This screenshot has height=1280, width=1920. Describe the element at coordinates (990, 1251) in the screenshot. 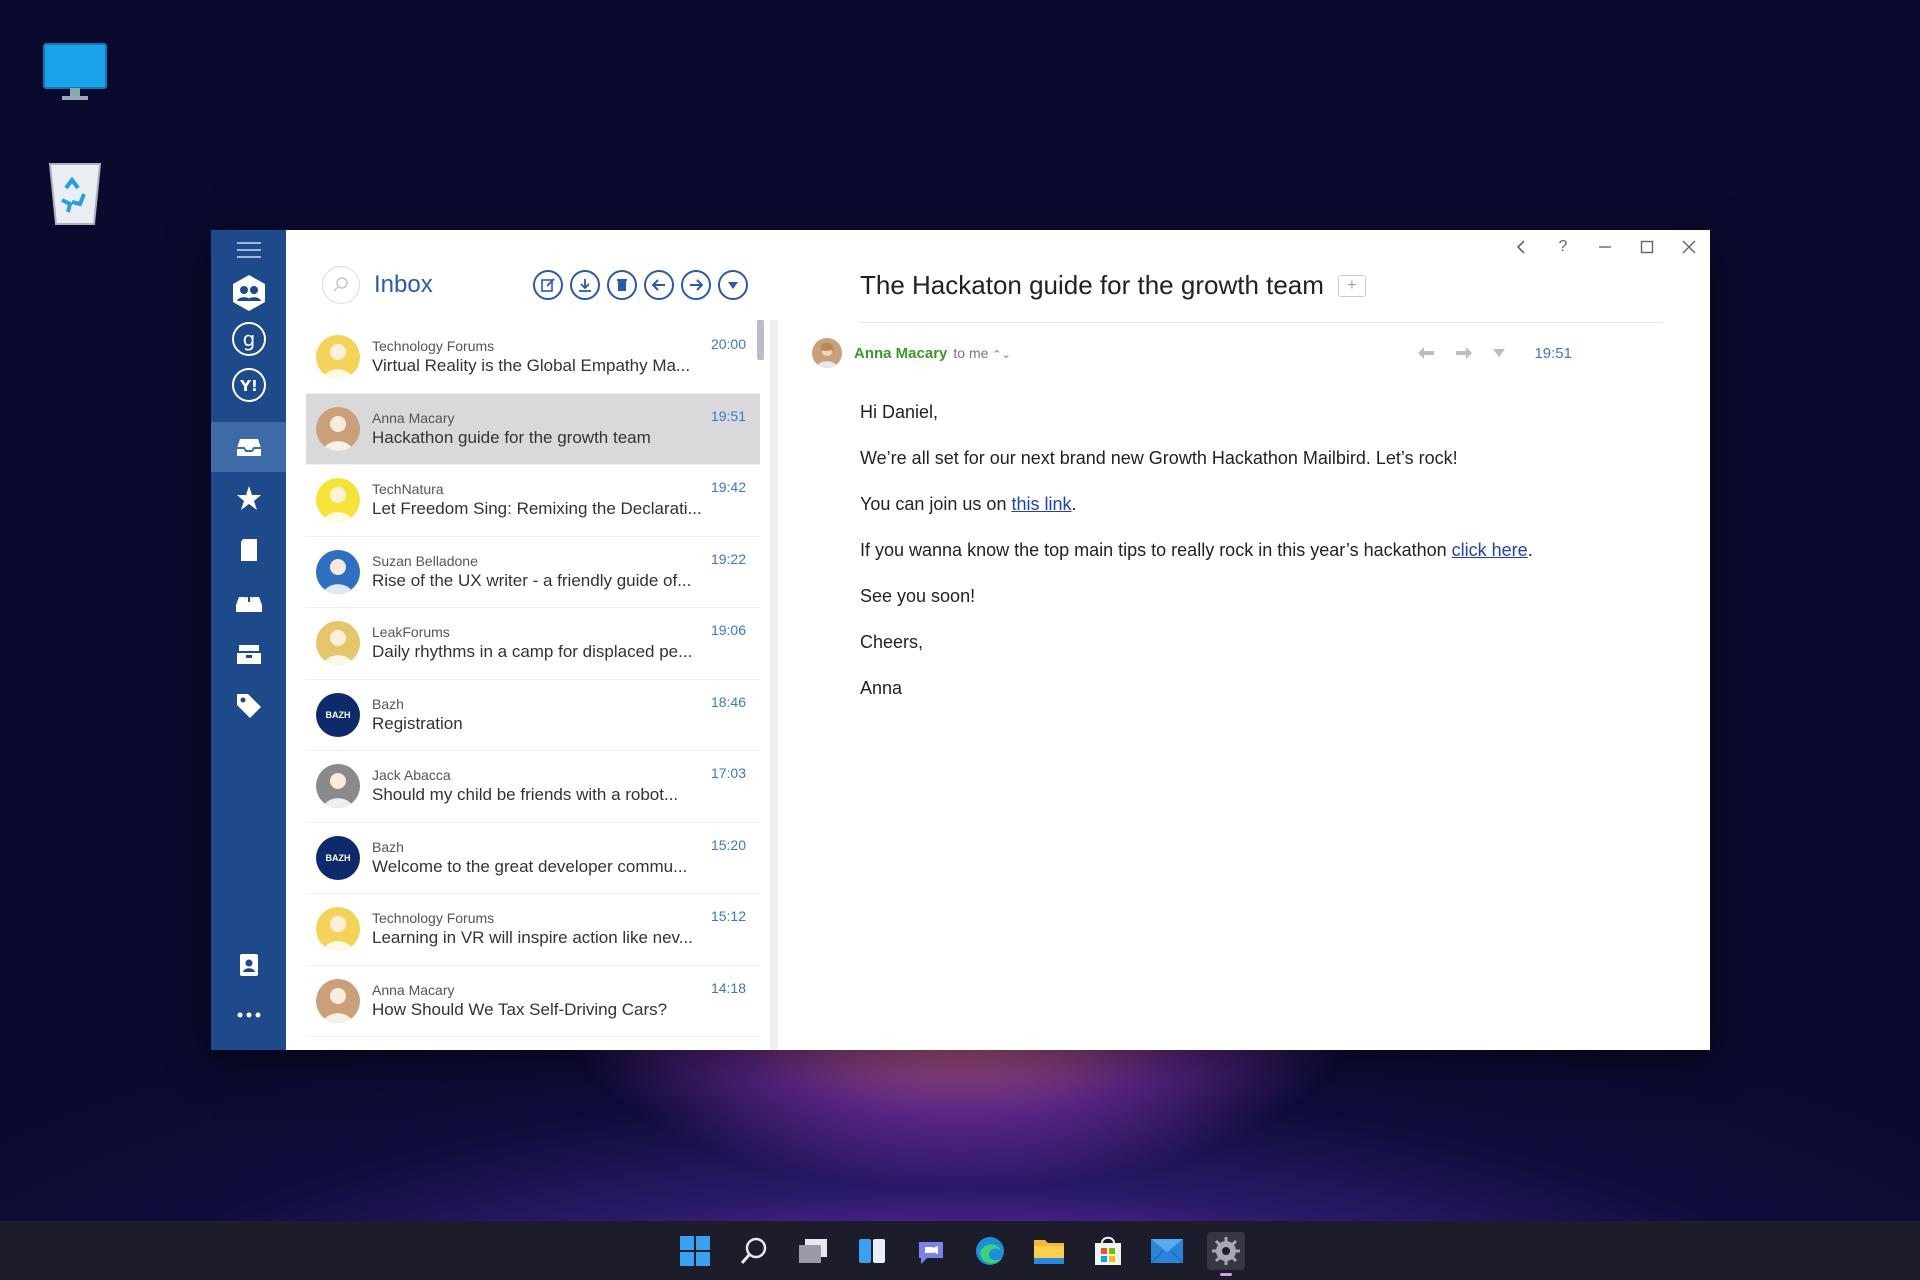

I see `edge-icon` at that location.